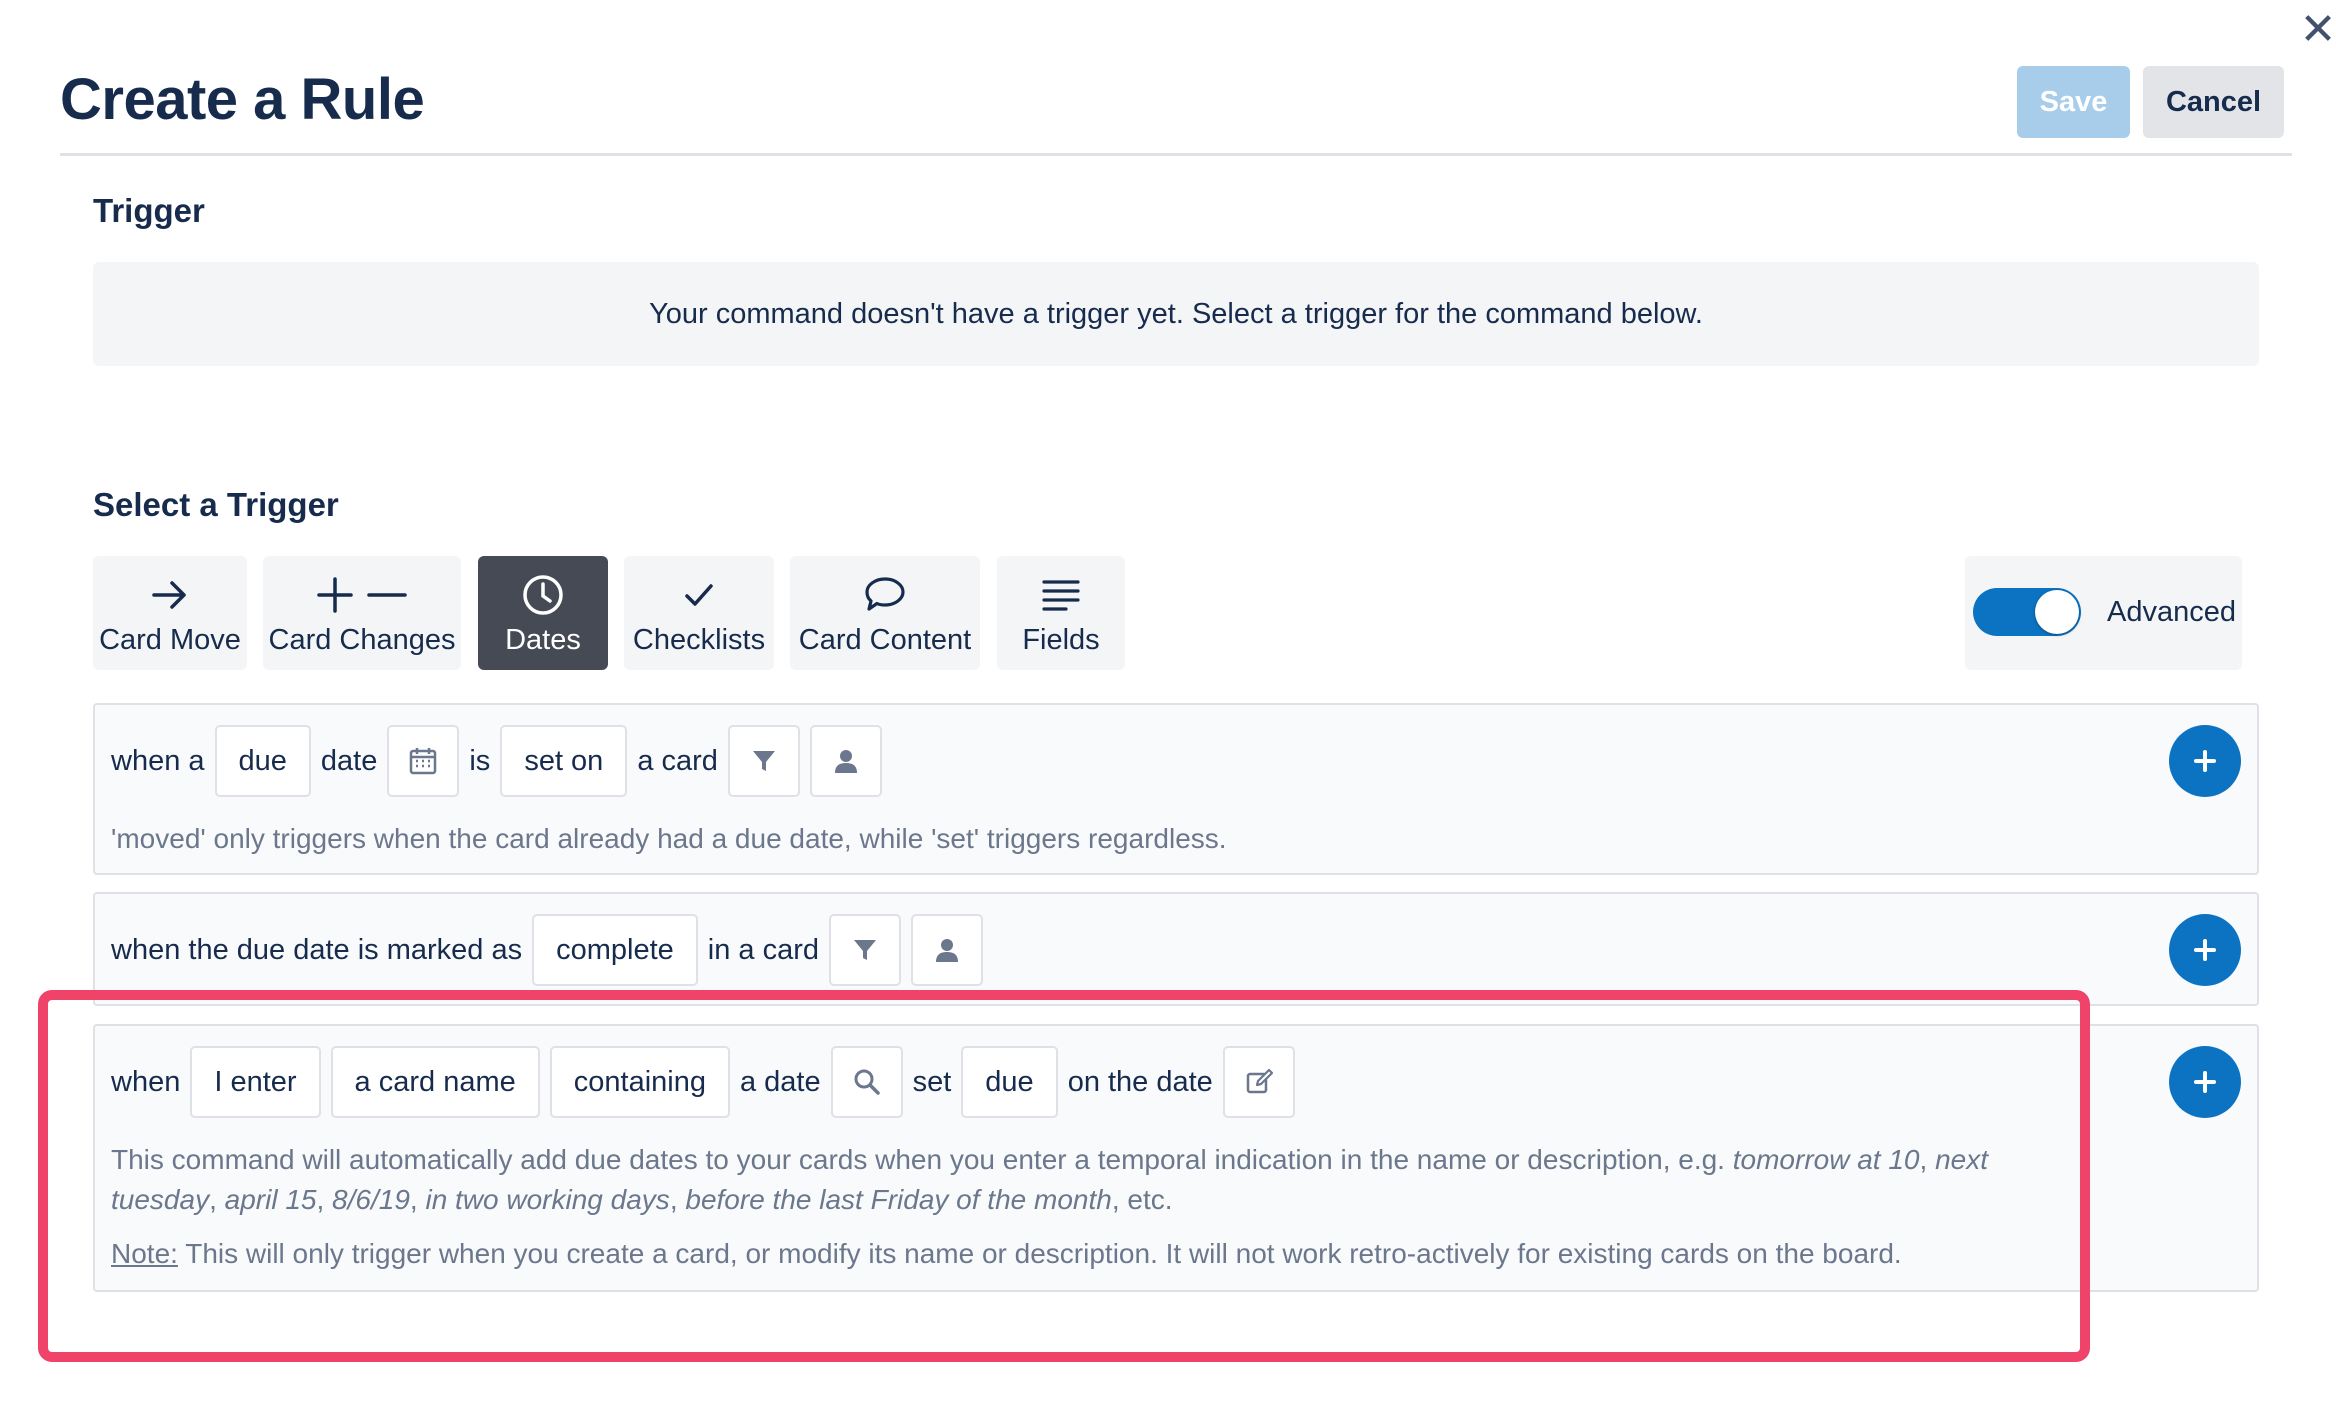  What do you see at coordinates (780, 1081) in the screenshot?
I see `static-text: a date` at bounding box center [780, 1081].